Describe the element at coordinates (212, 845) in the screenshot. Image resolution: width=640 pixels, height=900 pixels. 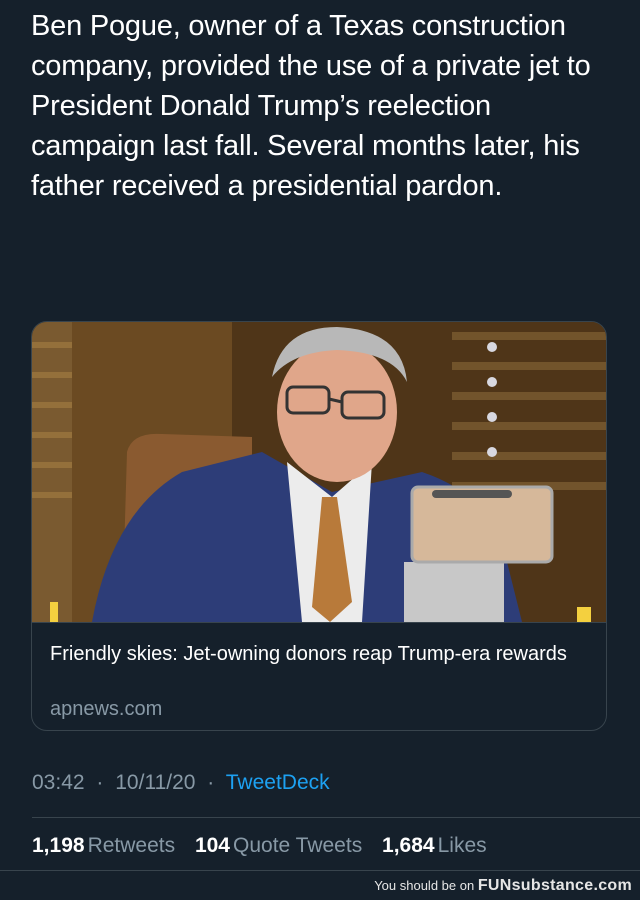
I see `quotes-count: 104` at that location.